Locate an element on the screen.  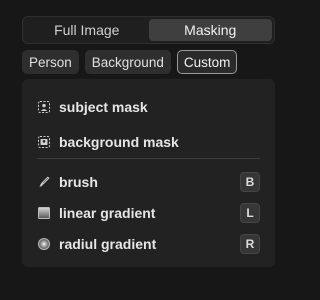
radial-gradient-shortcut-key: R is located at coordinates (250, 244).